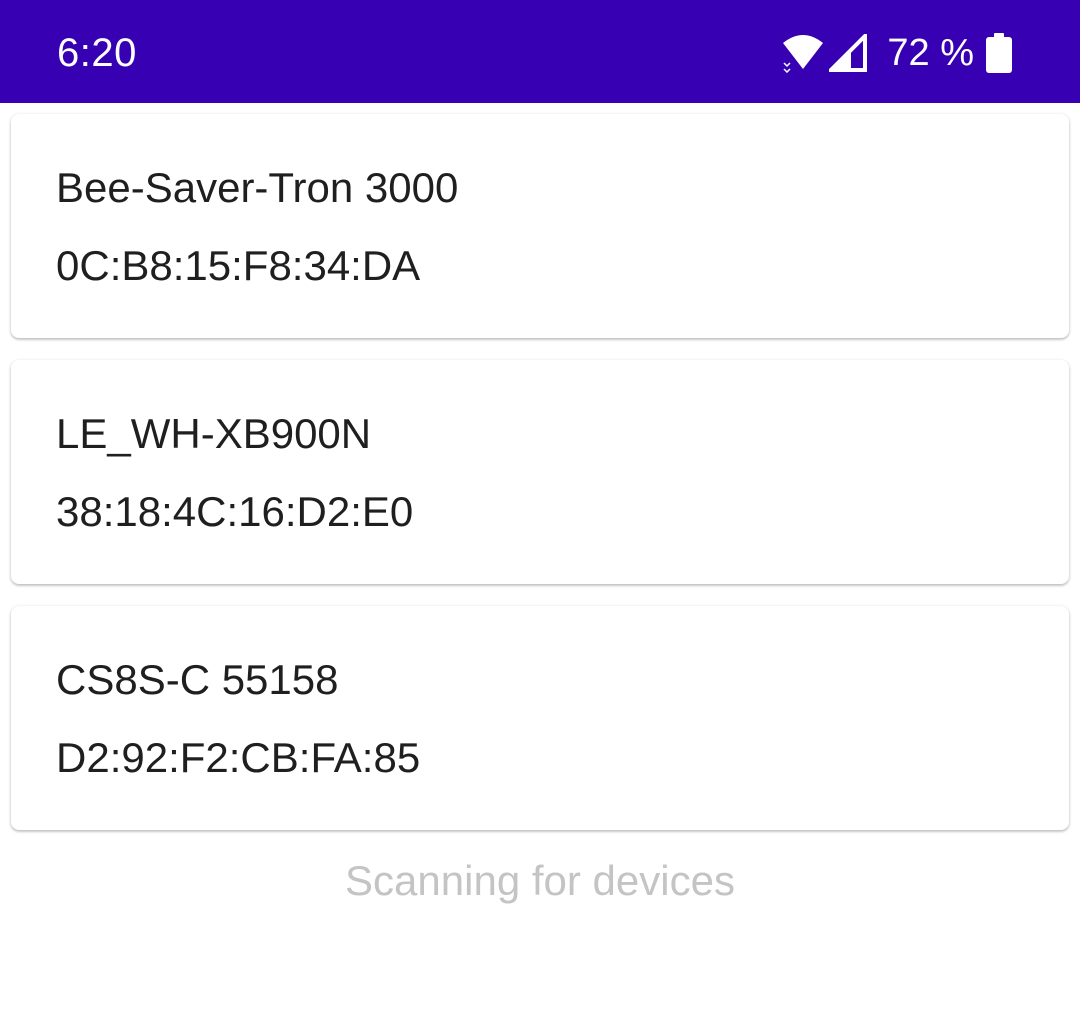  Describe the element at coordinates (97, 53) in the screenshot. I see `status-time: 6:20` at that location.